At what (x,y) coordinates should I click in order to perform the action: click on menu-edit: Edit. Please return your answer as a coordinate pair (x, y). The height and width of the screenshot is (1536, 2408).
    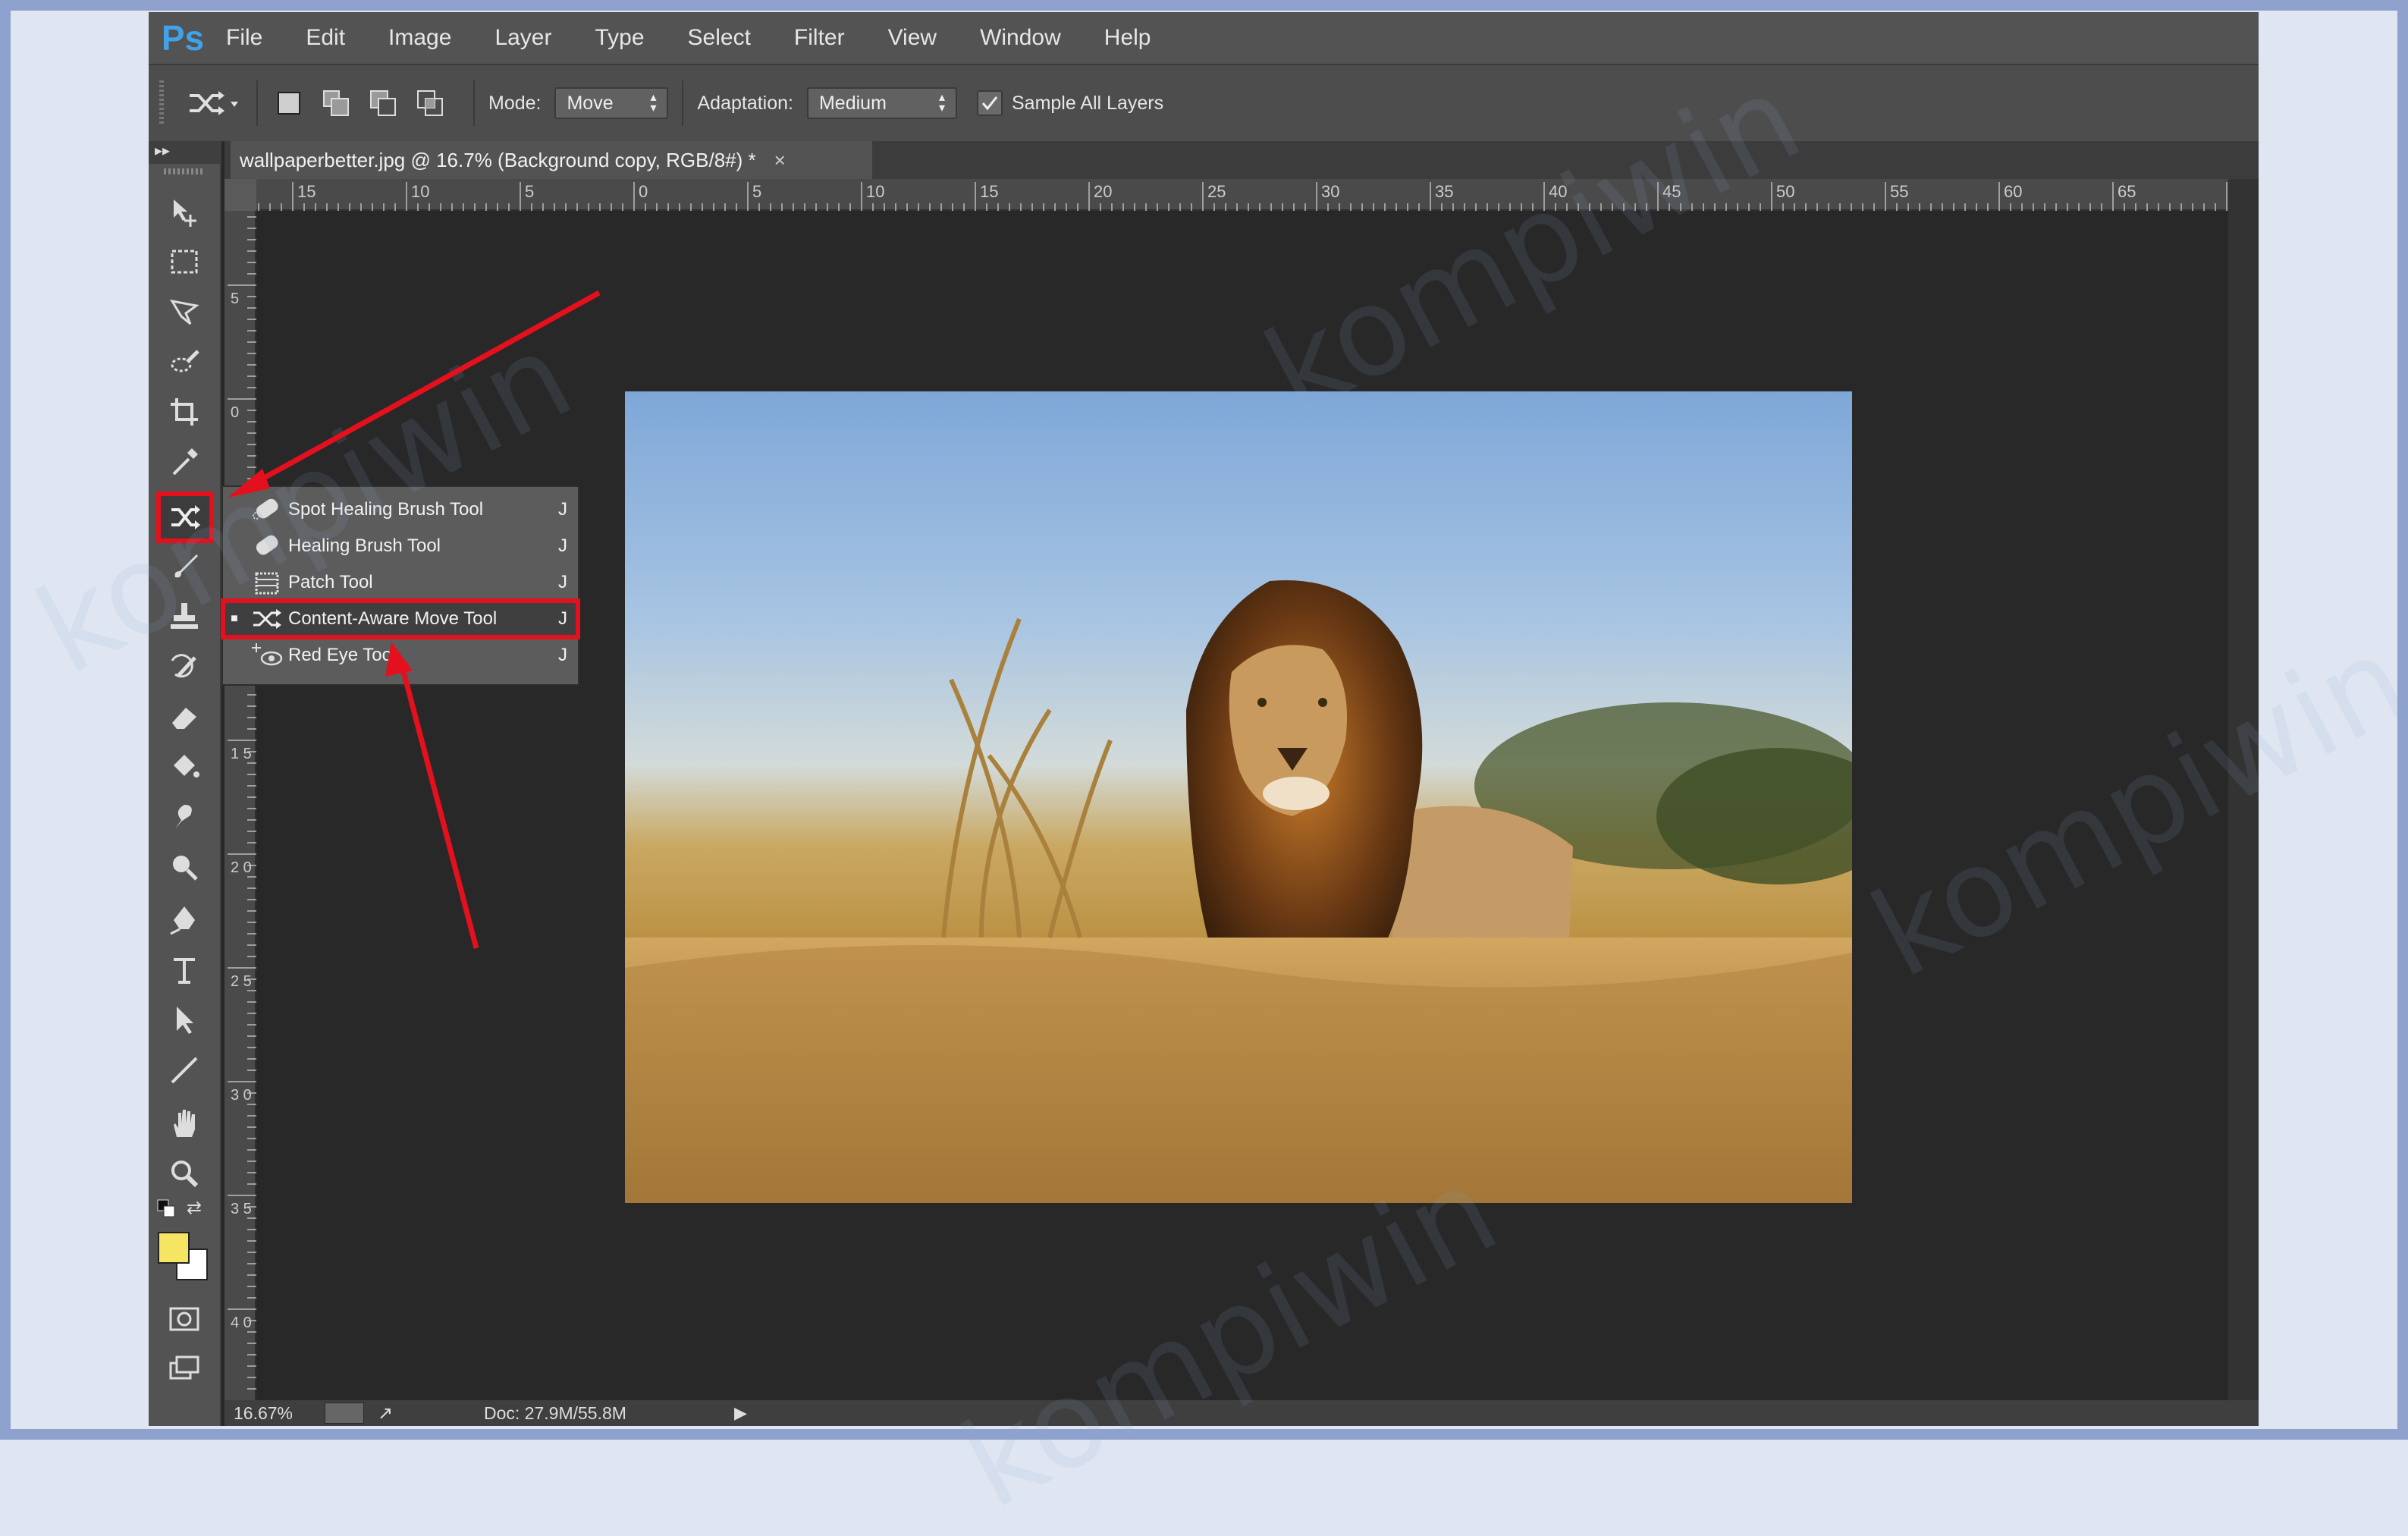
    Looking at the image, I should click on (325, 38).